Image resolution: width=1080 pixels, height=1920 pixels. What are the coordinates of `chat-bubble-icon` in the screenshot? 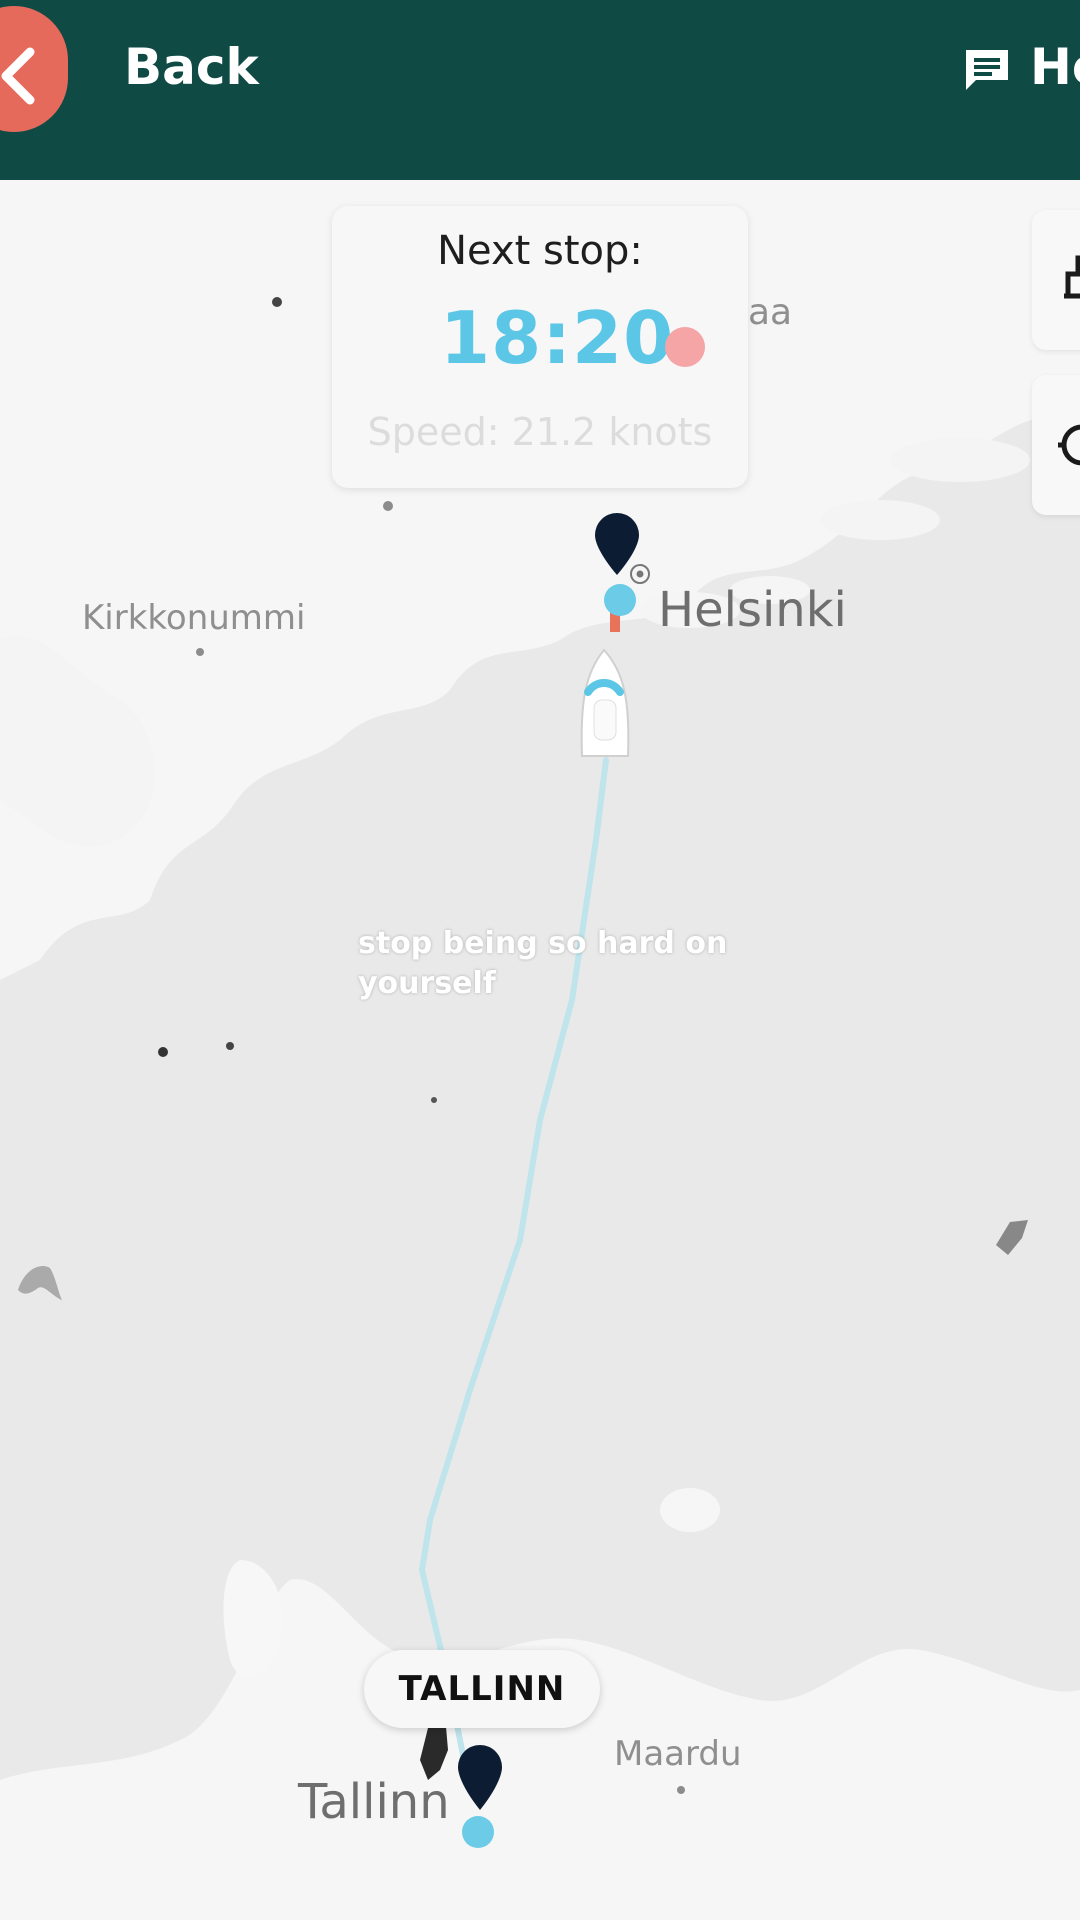 It's located at (987, 70).